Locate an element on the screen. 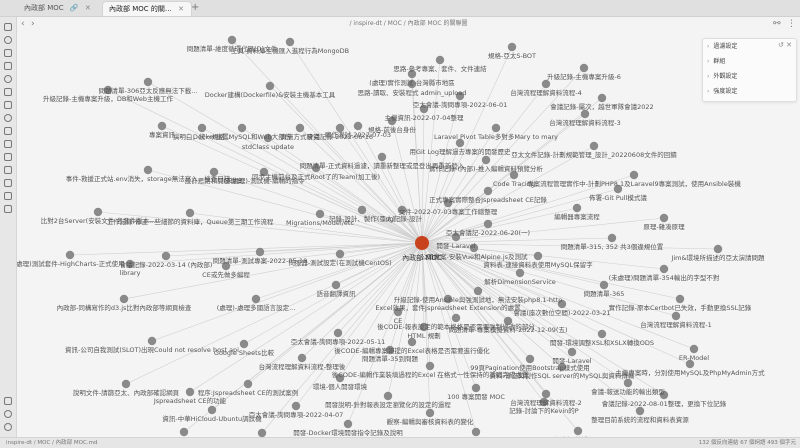 This screenshot has height=448, width=800. graph-icon is located at coordinates (8, 79).